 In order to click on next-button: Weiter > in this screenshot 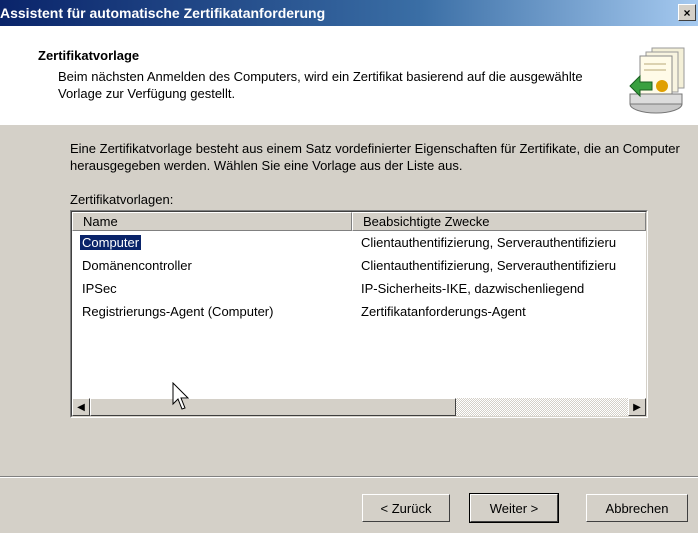, I will do `click(514, 508)`.